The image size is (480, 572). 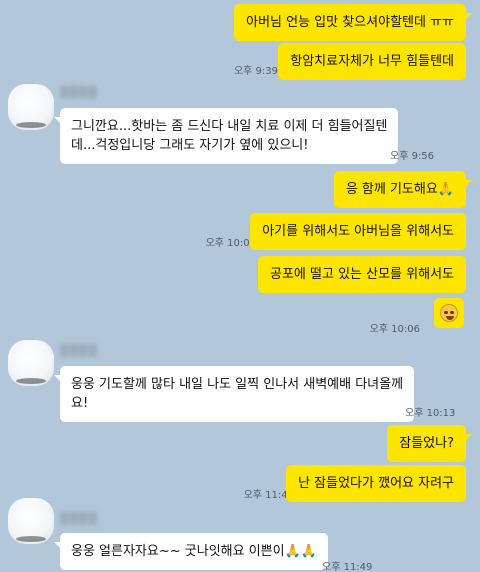 I want to click on emoticon-bubble, so click(x=449, y=313).